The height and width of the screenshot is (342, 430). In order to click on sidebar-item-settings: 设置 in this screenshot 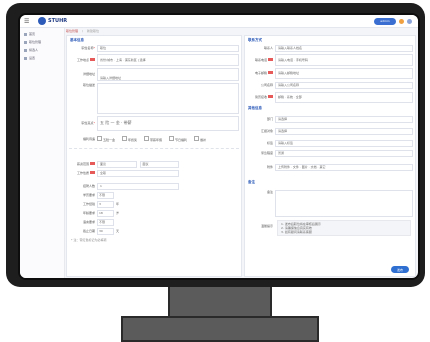, I will do `click(44, 58)`.